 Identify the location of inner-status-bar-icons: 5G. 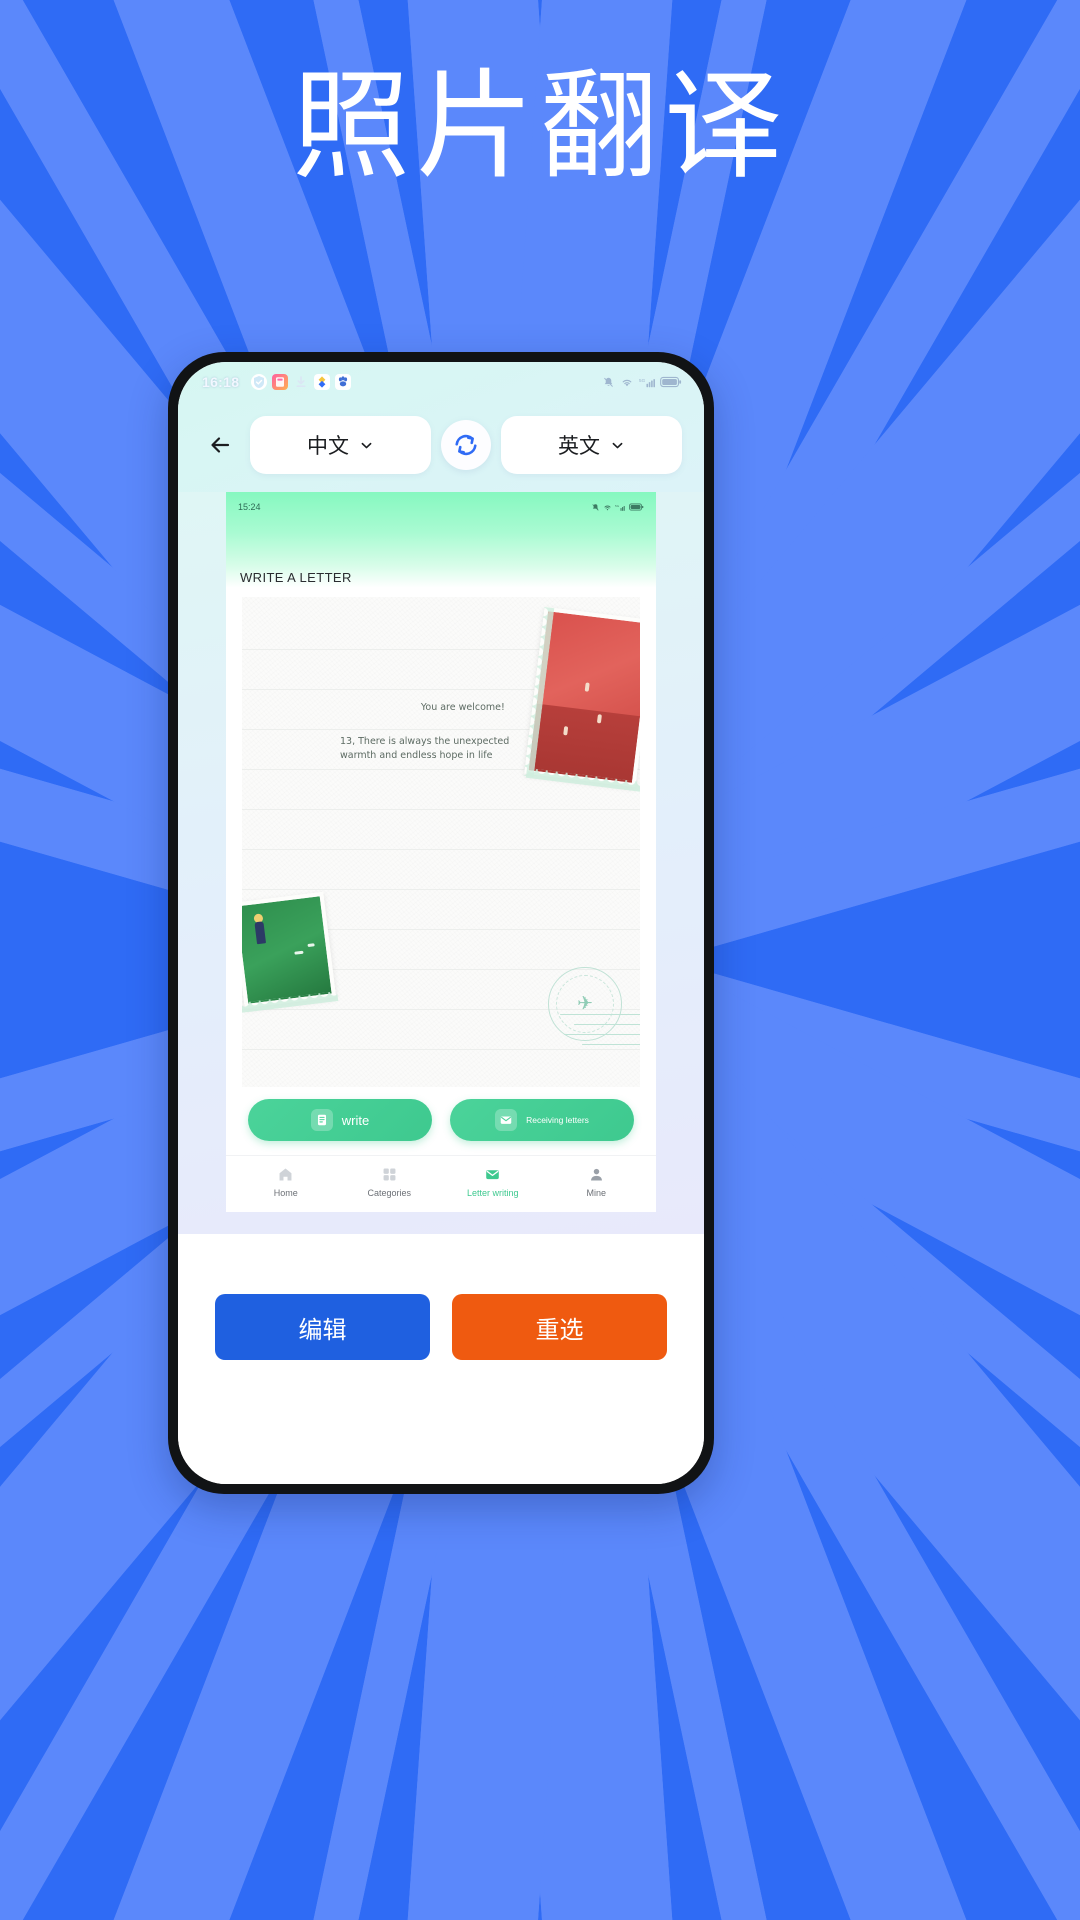
(617, 507).